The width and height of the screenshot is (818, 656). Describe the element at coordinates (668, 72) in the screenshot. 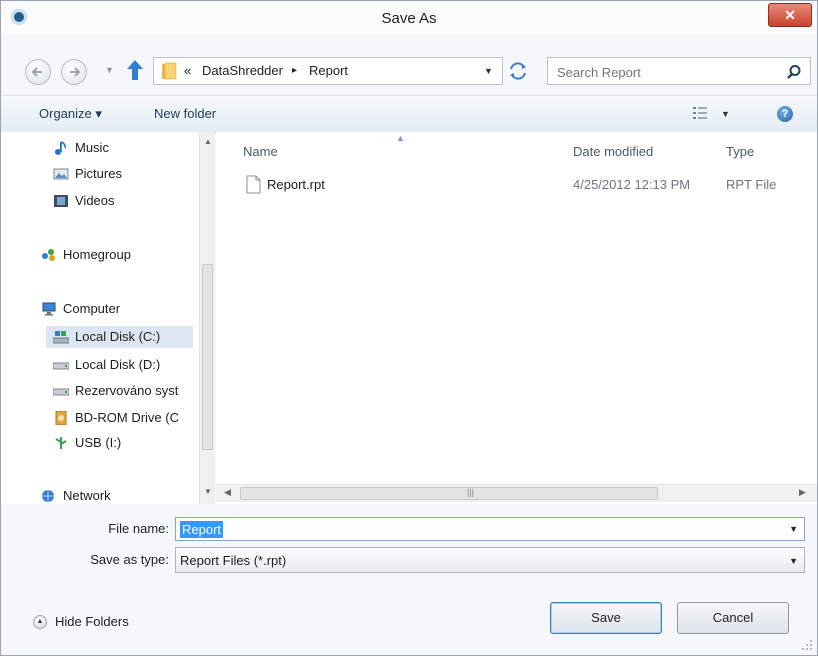

I see `search-input` at that location.